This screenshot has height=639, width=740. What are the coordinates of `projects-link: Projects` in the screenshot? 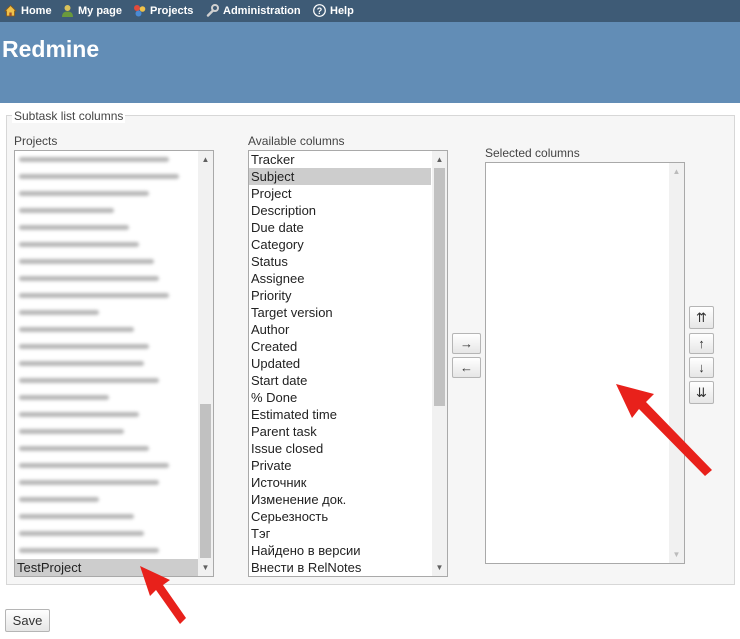 It's located at (163, 10).